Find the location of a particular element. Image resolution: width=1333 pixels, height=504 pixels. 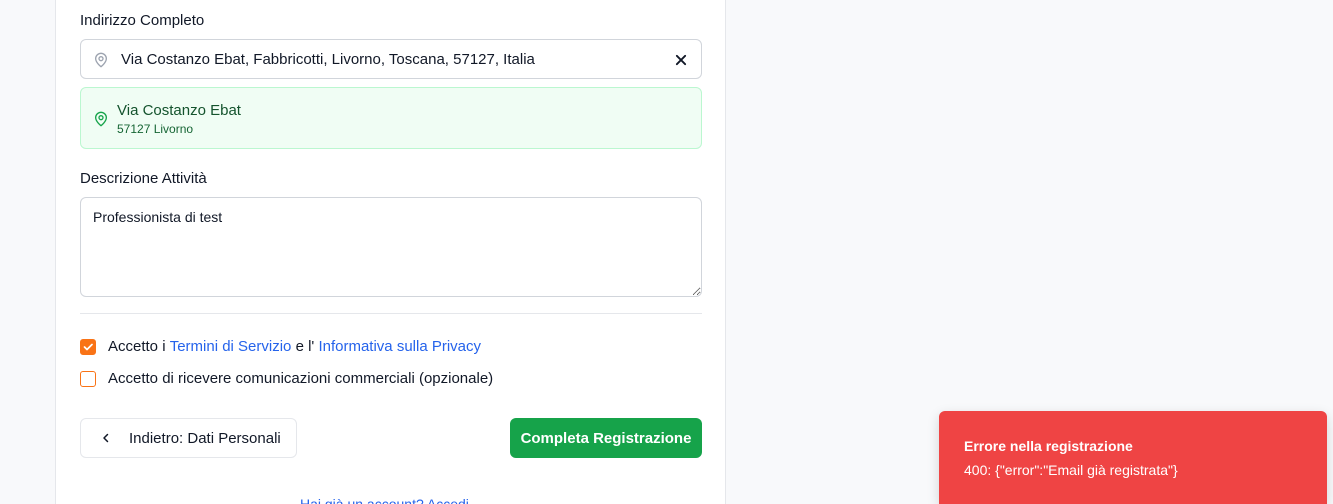

terms-mid: e l' is located at coordinates (305, 346).